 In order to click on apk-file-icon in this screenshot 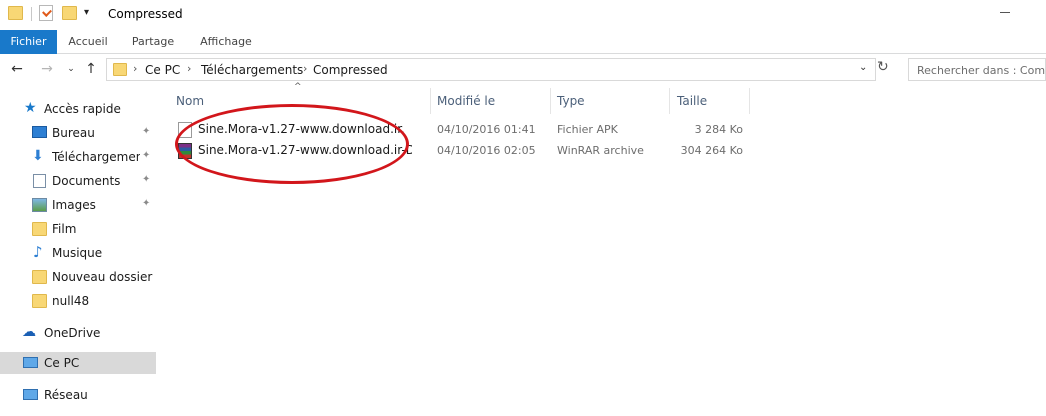, I will do `click(185, 130)`.